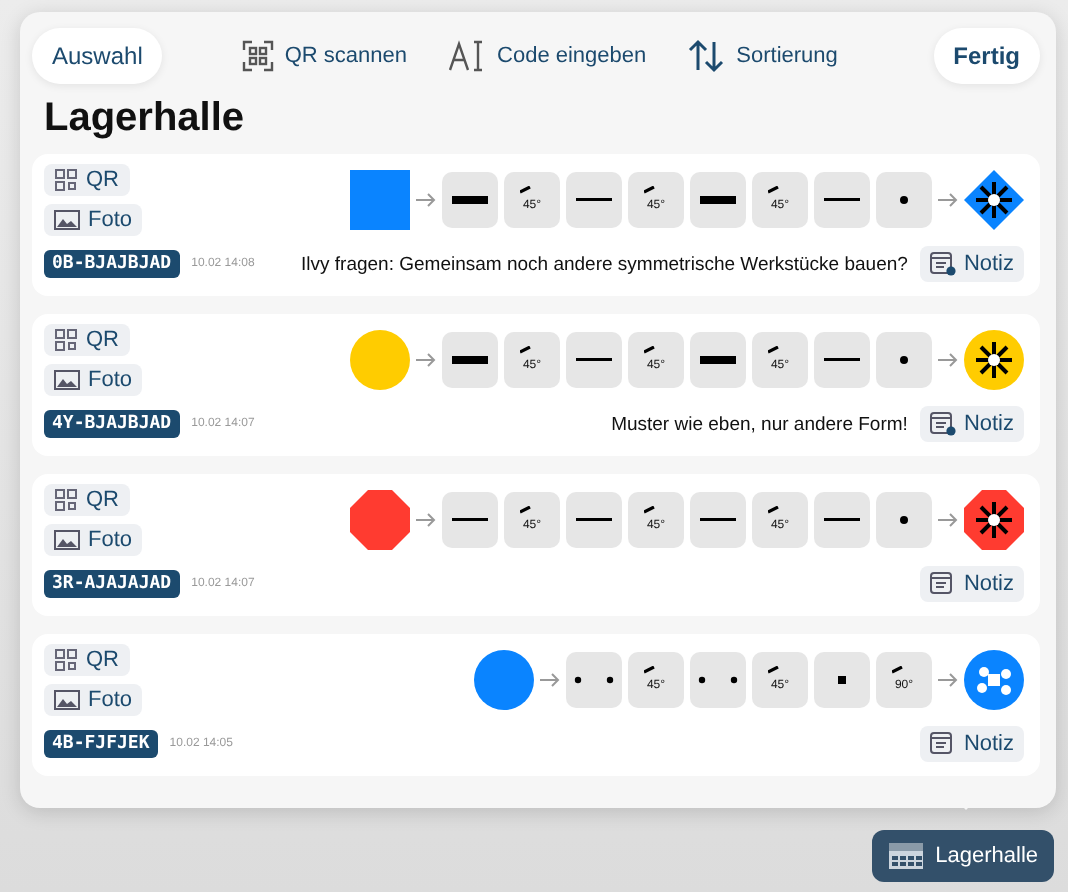 The image size is (1068, 892). What do you see at coordinates (101, 744) in the screenshot?
I see `item-code: 4B-FJFJEK` at bounding box center [101, 744].